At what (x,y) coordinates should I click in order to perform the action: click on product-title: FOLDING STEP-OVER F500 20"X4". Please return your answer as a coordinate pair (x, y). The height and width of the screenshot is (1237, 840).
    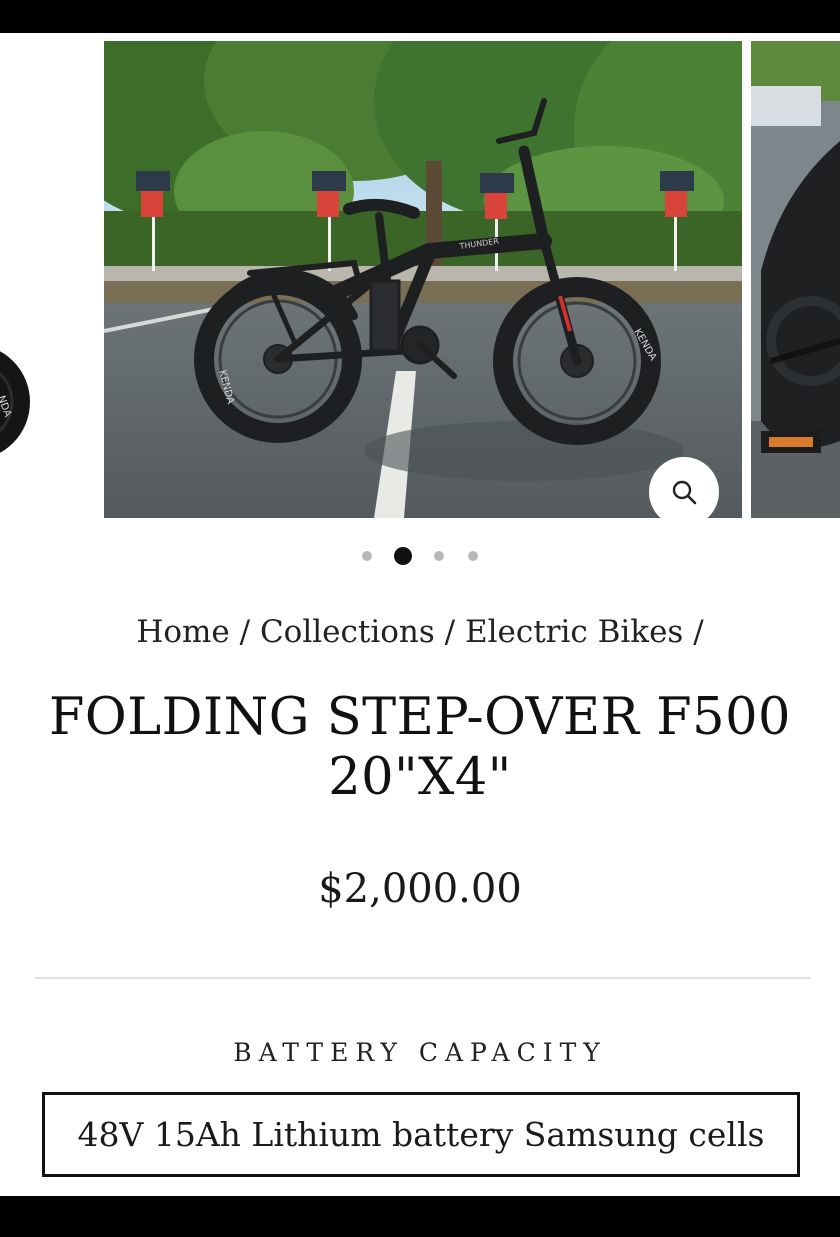
    Looking at the image, I should click on (420, 748).